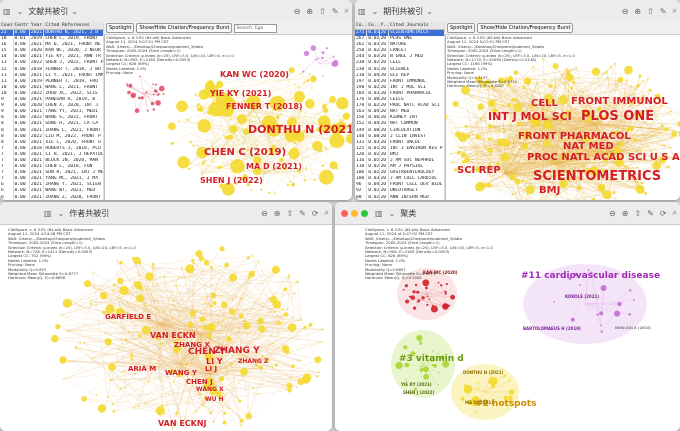 This screenshot has height=431, width=680. I want to click on node-label: DONTHU N (2021), so click(300, 129).